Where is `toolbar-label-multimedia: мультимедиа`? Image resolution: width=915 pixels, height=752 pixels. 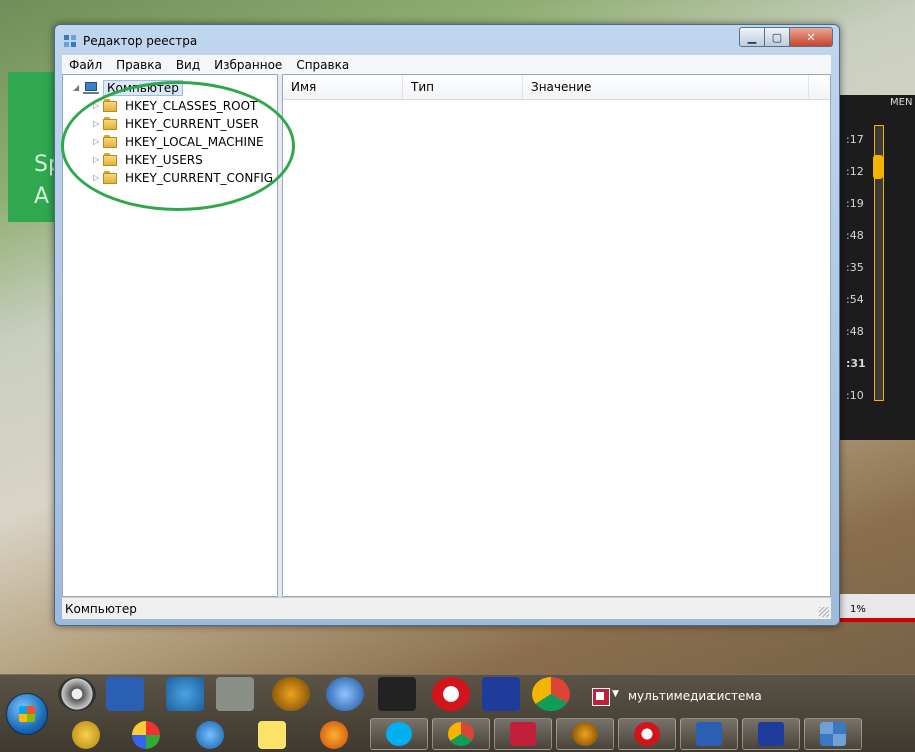 toolbar-label-multimedia: мультимедиа is located at coordinates (671, 696).